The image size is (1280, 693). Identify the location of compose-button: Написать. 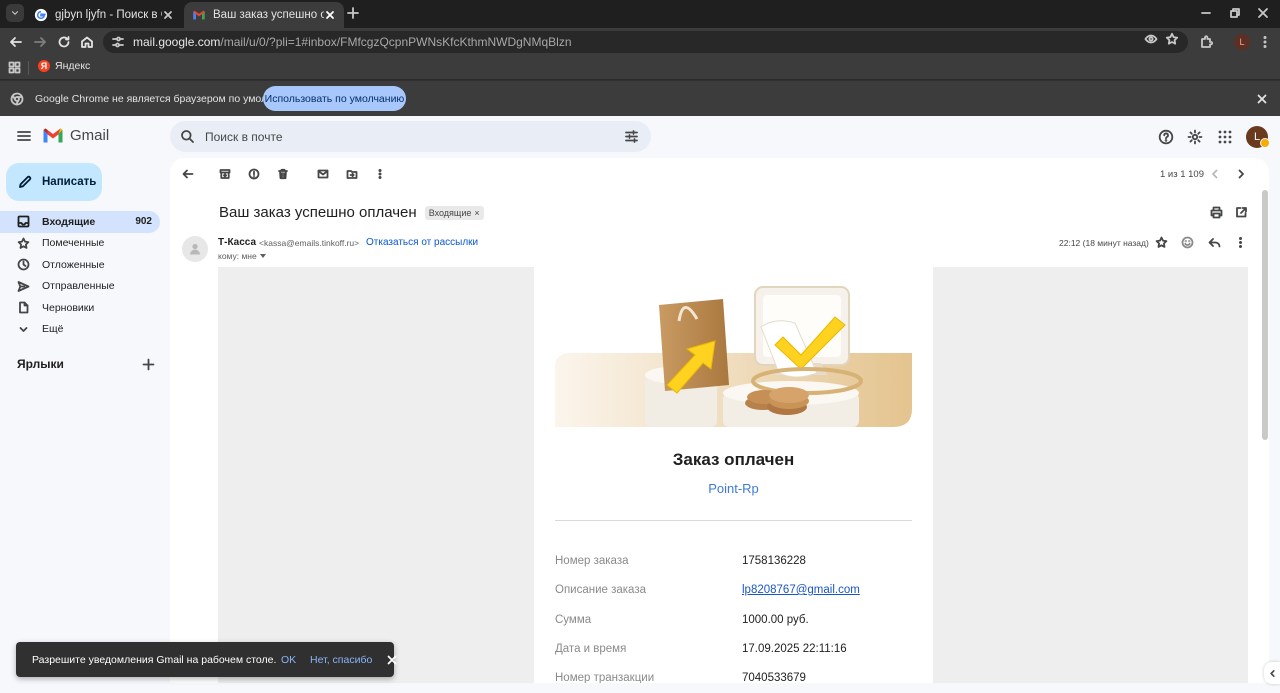
(54, 182).